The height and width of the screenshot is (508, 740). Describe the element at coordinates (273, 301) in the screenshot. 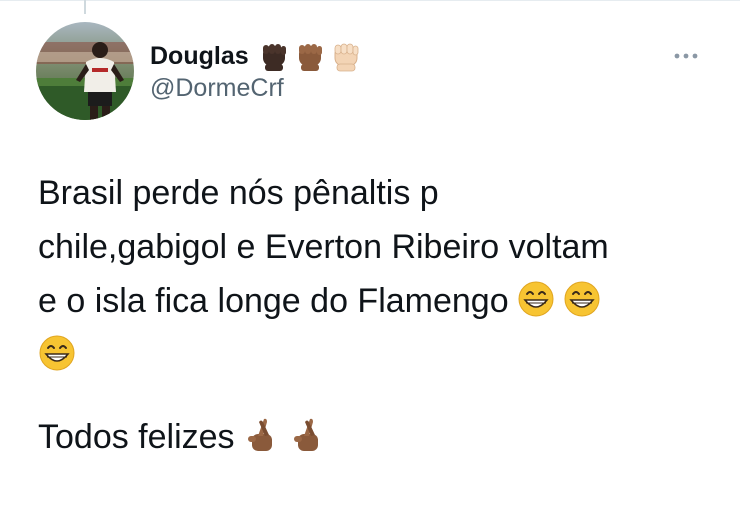

I see `tweet-text-line-3-text: e o isla fica longe do Flamengo` at that location.